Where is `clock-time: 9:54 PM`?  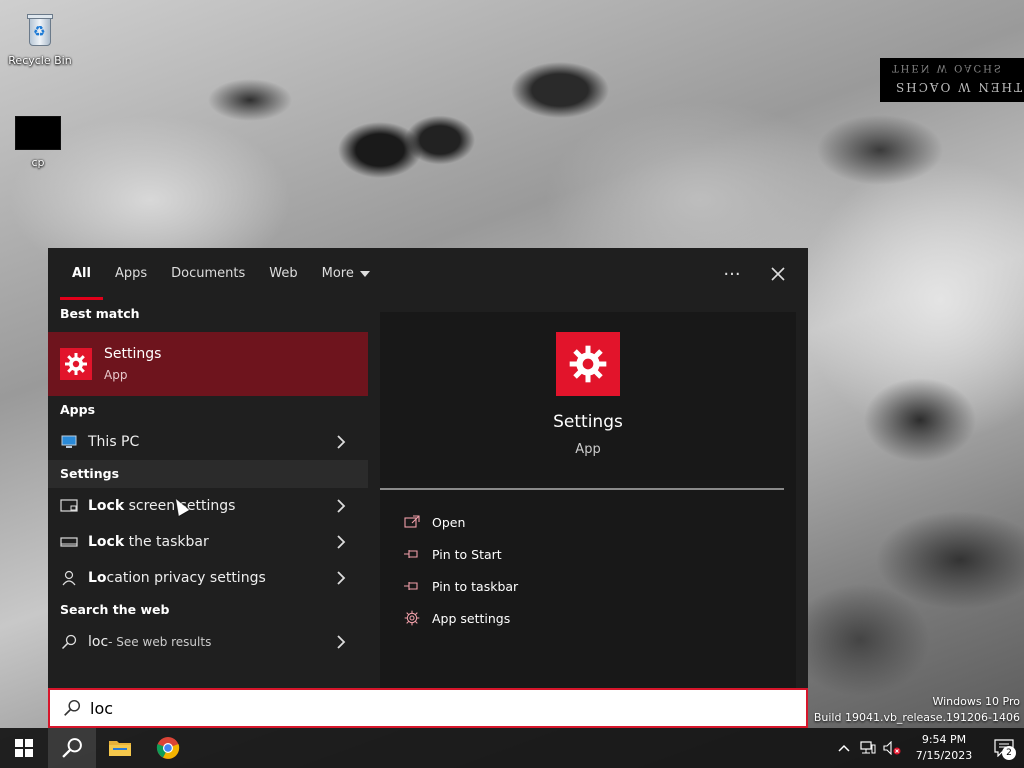
clock-time: 9:54 PM is located at coordinates (944, 739).